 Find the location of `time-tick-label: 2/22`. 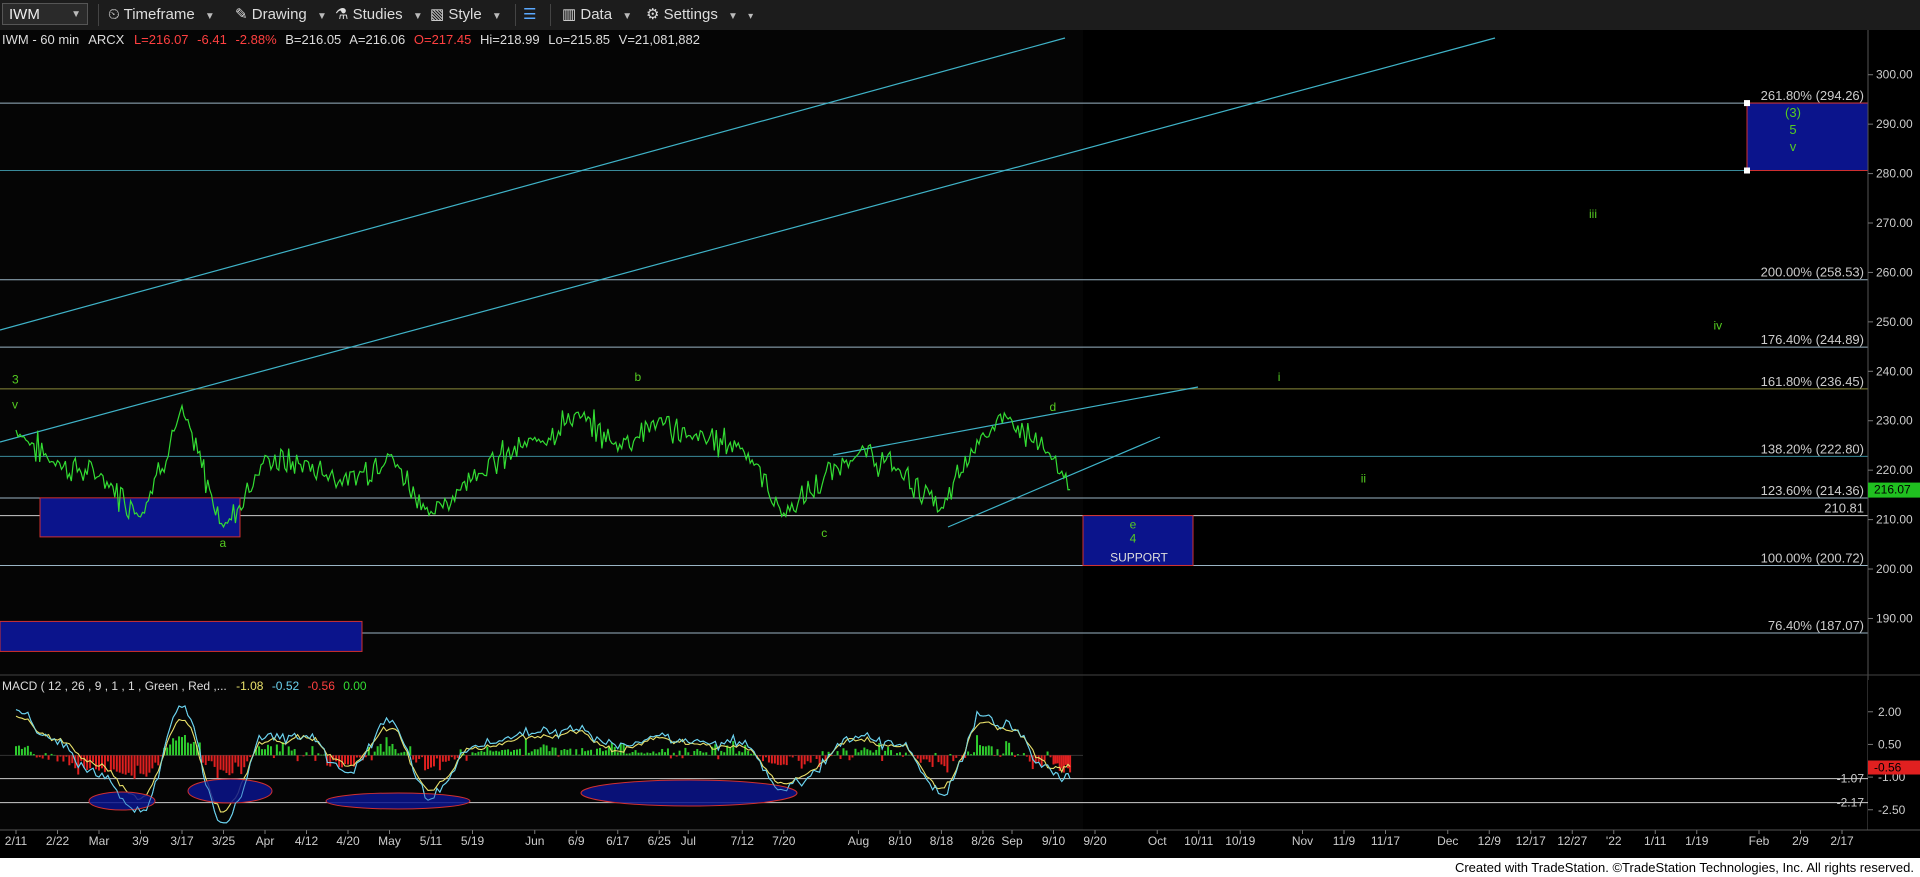

time-tick-label: 2/22 is located at coordinates (58, 841).